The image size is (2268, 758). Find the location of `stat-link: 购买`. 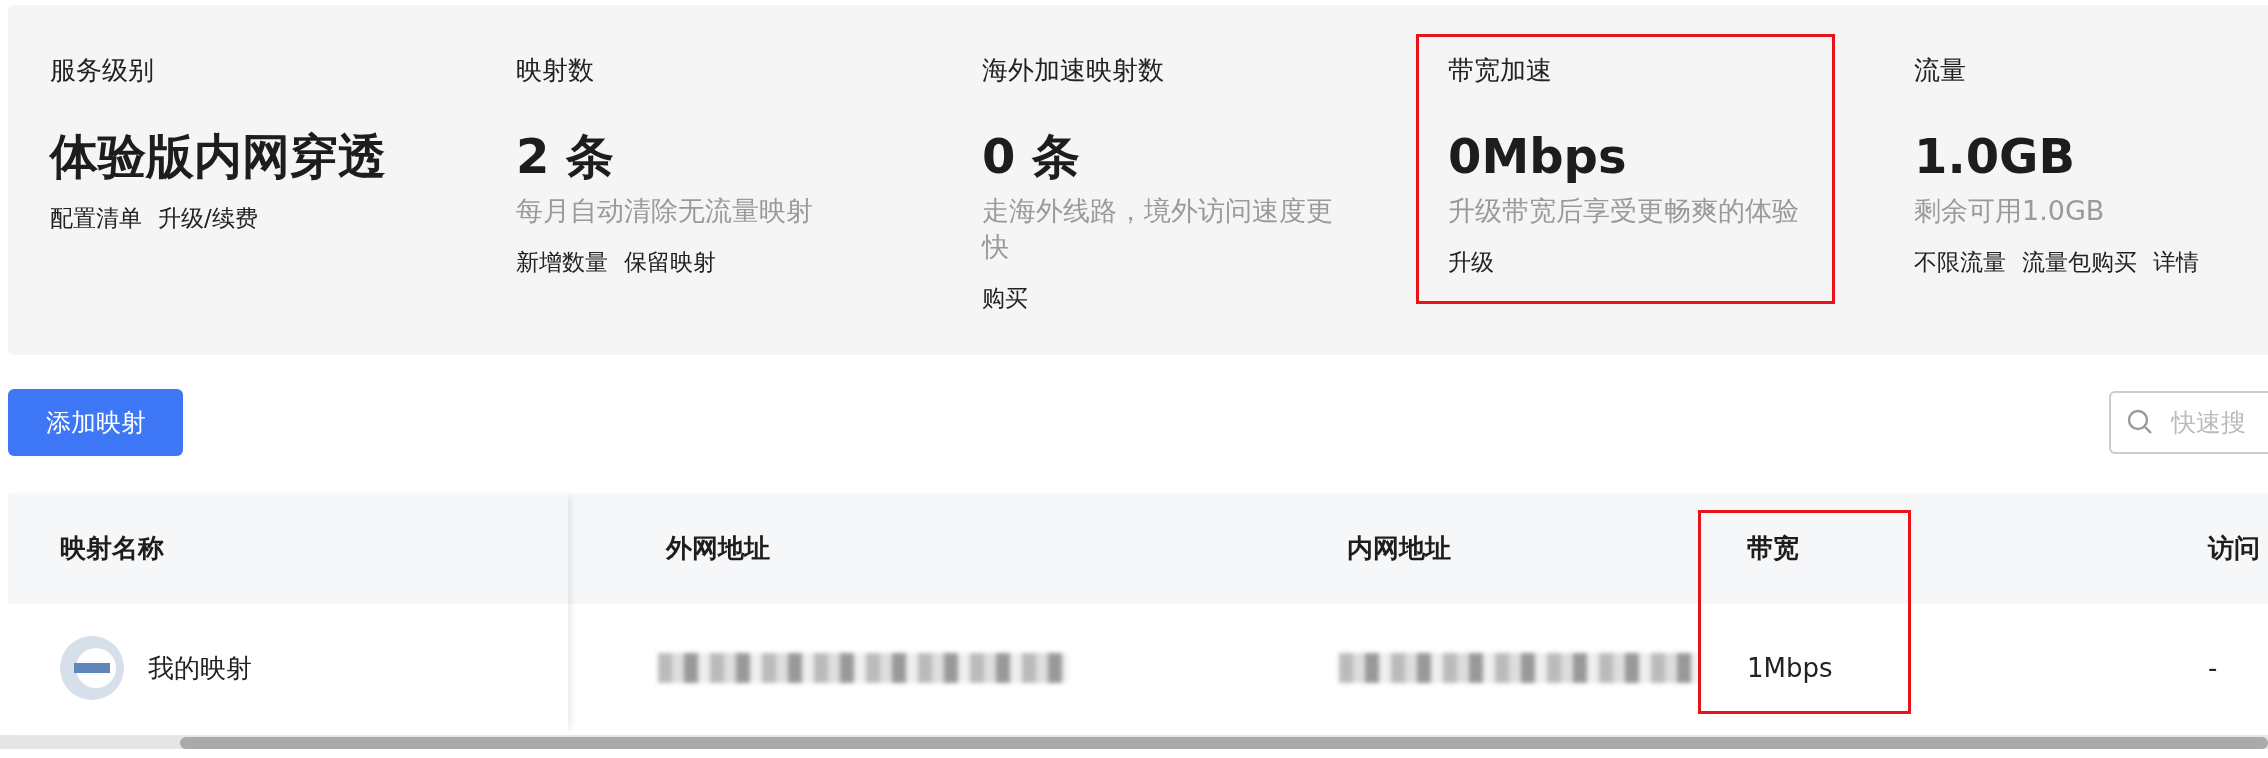

stat-link: 购买 is located at coordinates (1005, 298).